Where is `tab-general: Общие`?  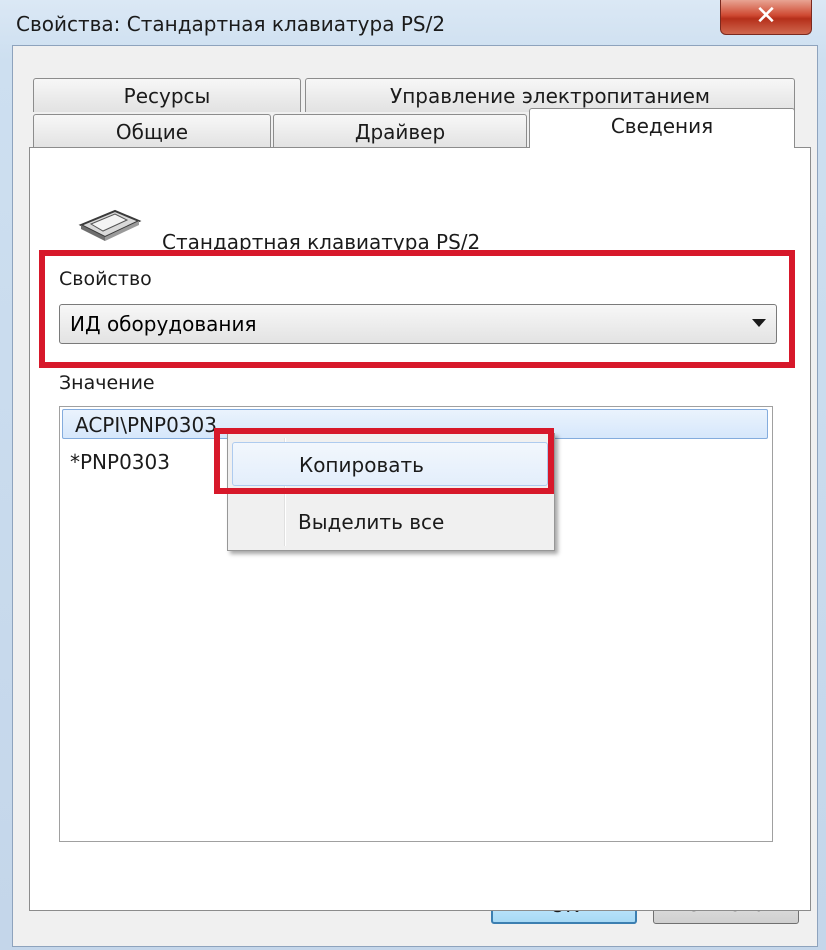 tab-general: Общие is located at coordinates (152, 131).